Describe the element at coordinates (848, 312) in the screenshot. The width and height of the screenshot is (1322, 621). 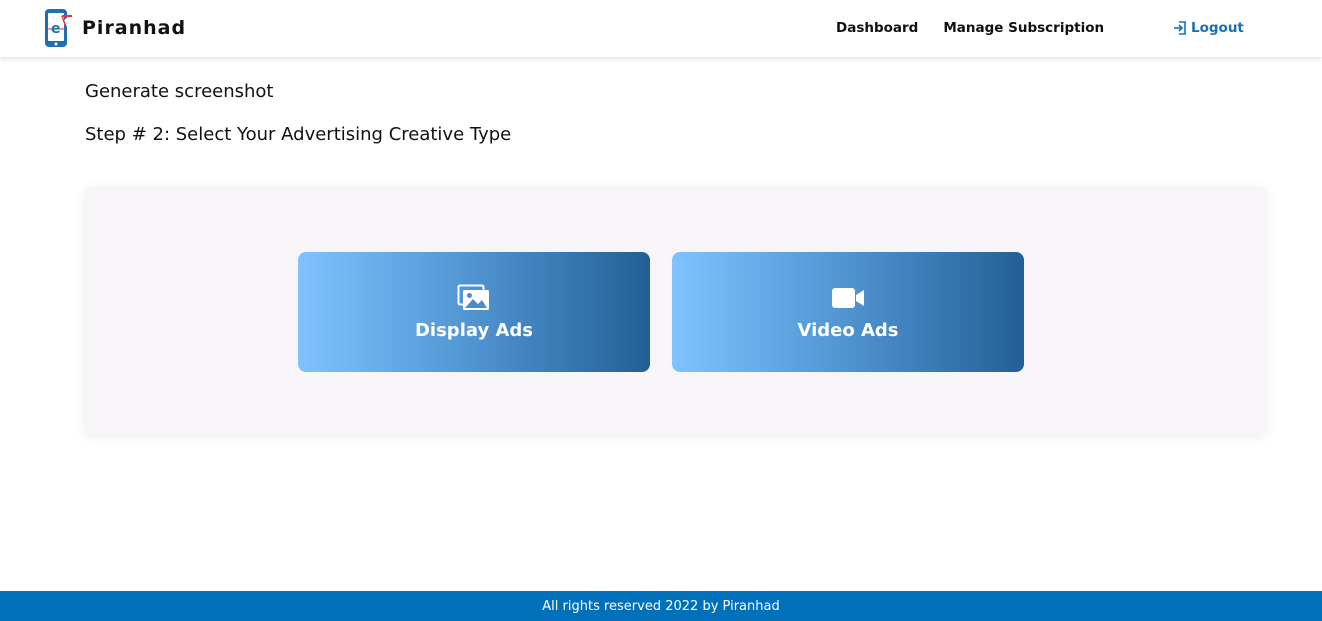
I see `video-ads-button: Video Ads` at that location.